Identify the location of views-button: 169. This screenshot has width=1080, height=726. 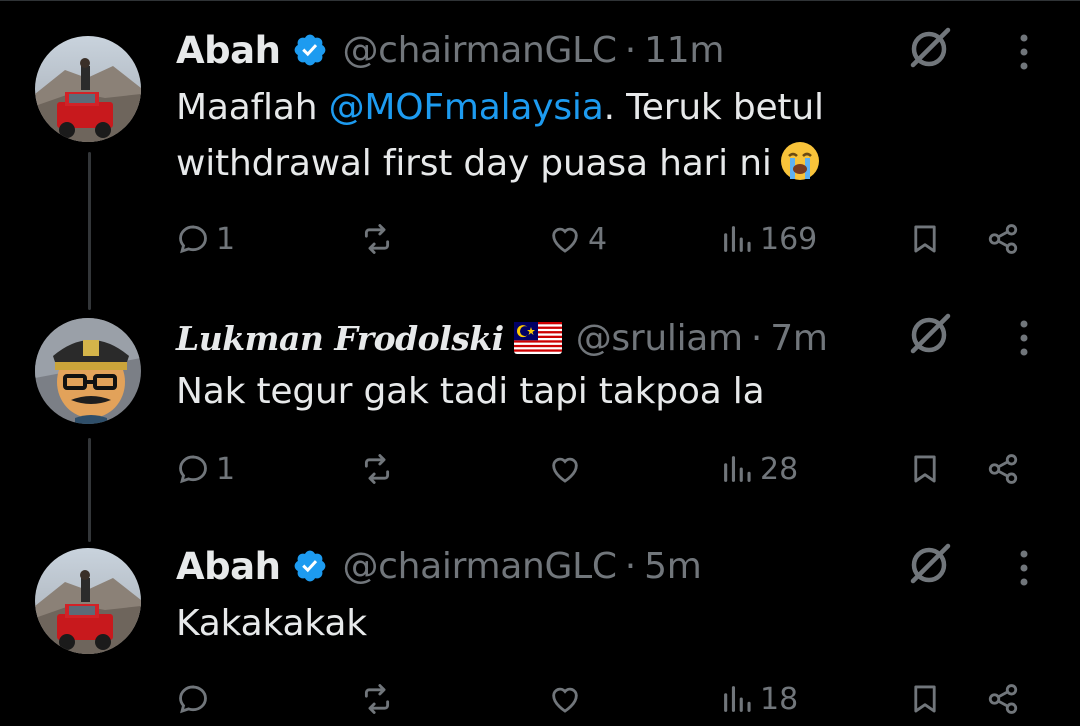
(768, 239).